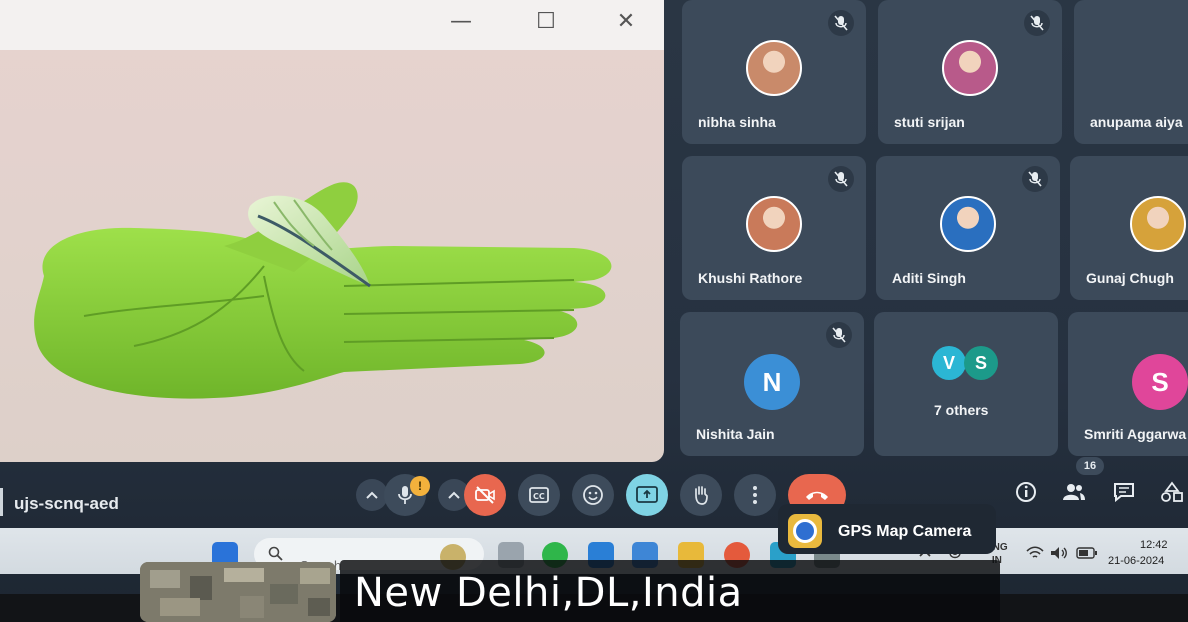 This screenshot has height=622, width=1188. I want to click on camera-off-icon, so click(485, 495).